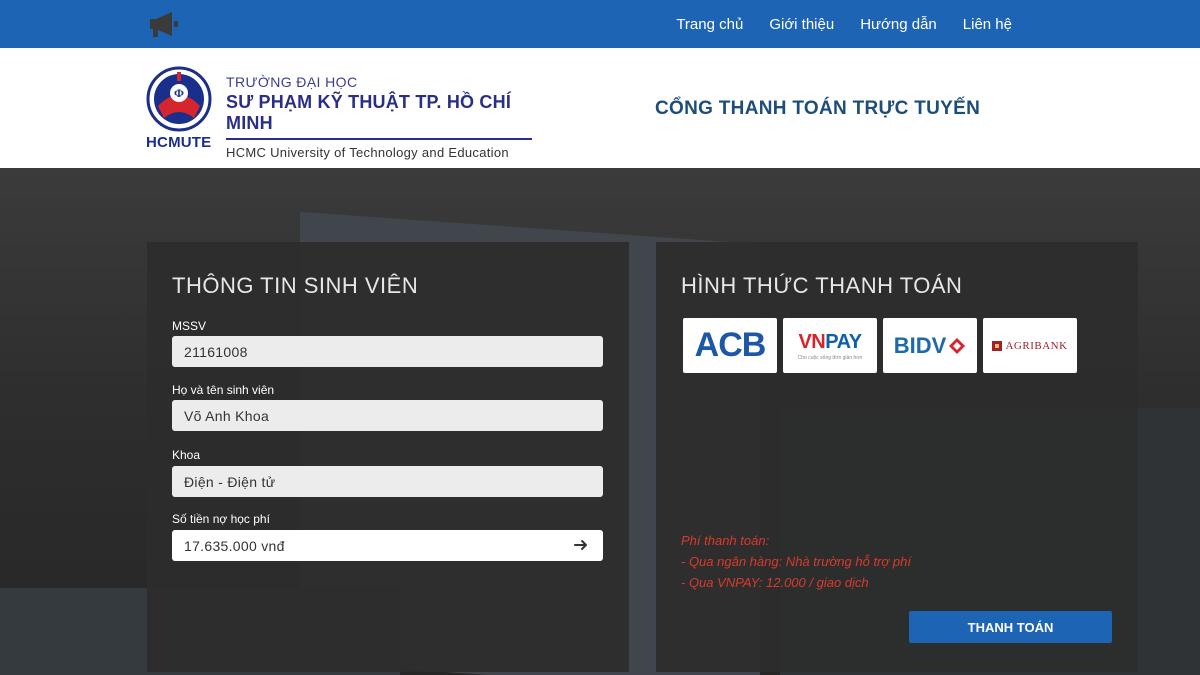 This screenshot has height=675, width=1200. What do you see at coordinates (1036, 345) in the screenshot?
I see `agribank-logo-text: AGRIBANK` at bounding box center [1036, 345].